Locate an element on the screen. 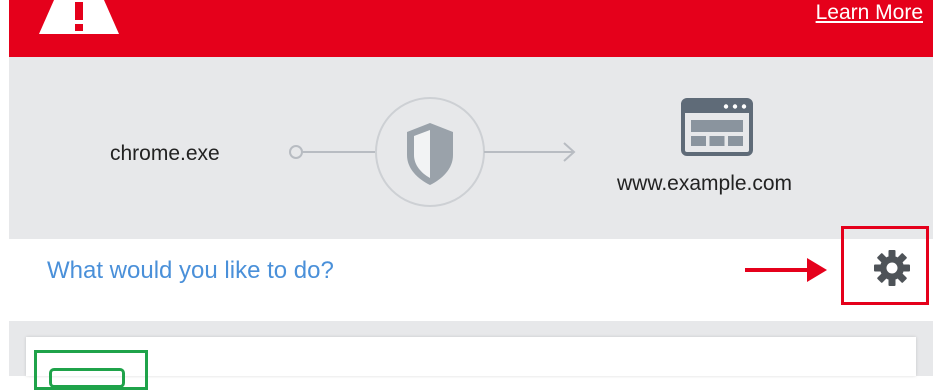 The height and width of the screenshot is (390, 933). connection-flow-diagram is located at coordinates (432, 152).